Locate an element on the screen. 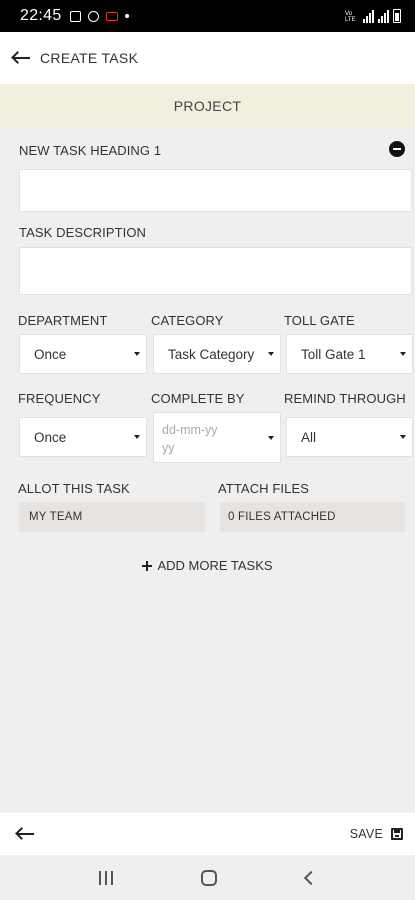 The image size is (415, 900). status-bar: 22:45 Vo LTE is located at coordinates (207, 16).